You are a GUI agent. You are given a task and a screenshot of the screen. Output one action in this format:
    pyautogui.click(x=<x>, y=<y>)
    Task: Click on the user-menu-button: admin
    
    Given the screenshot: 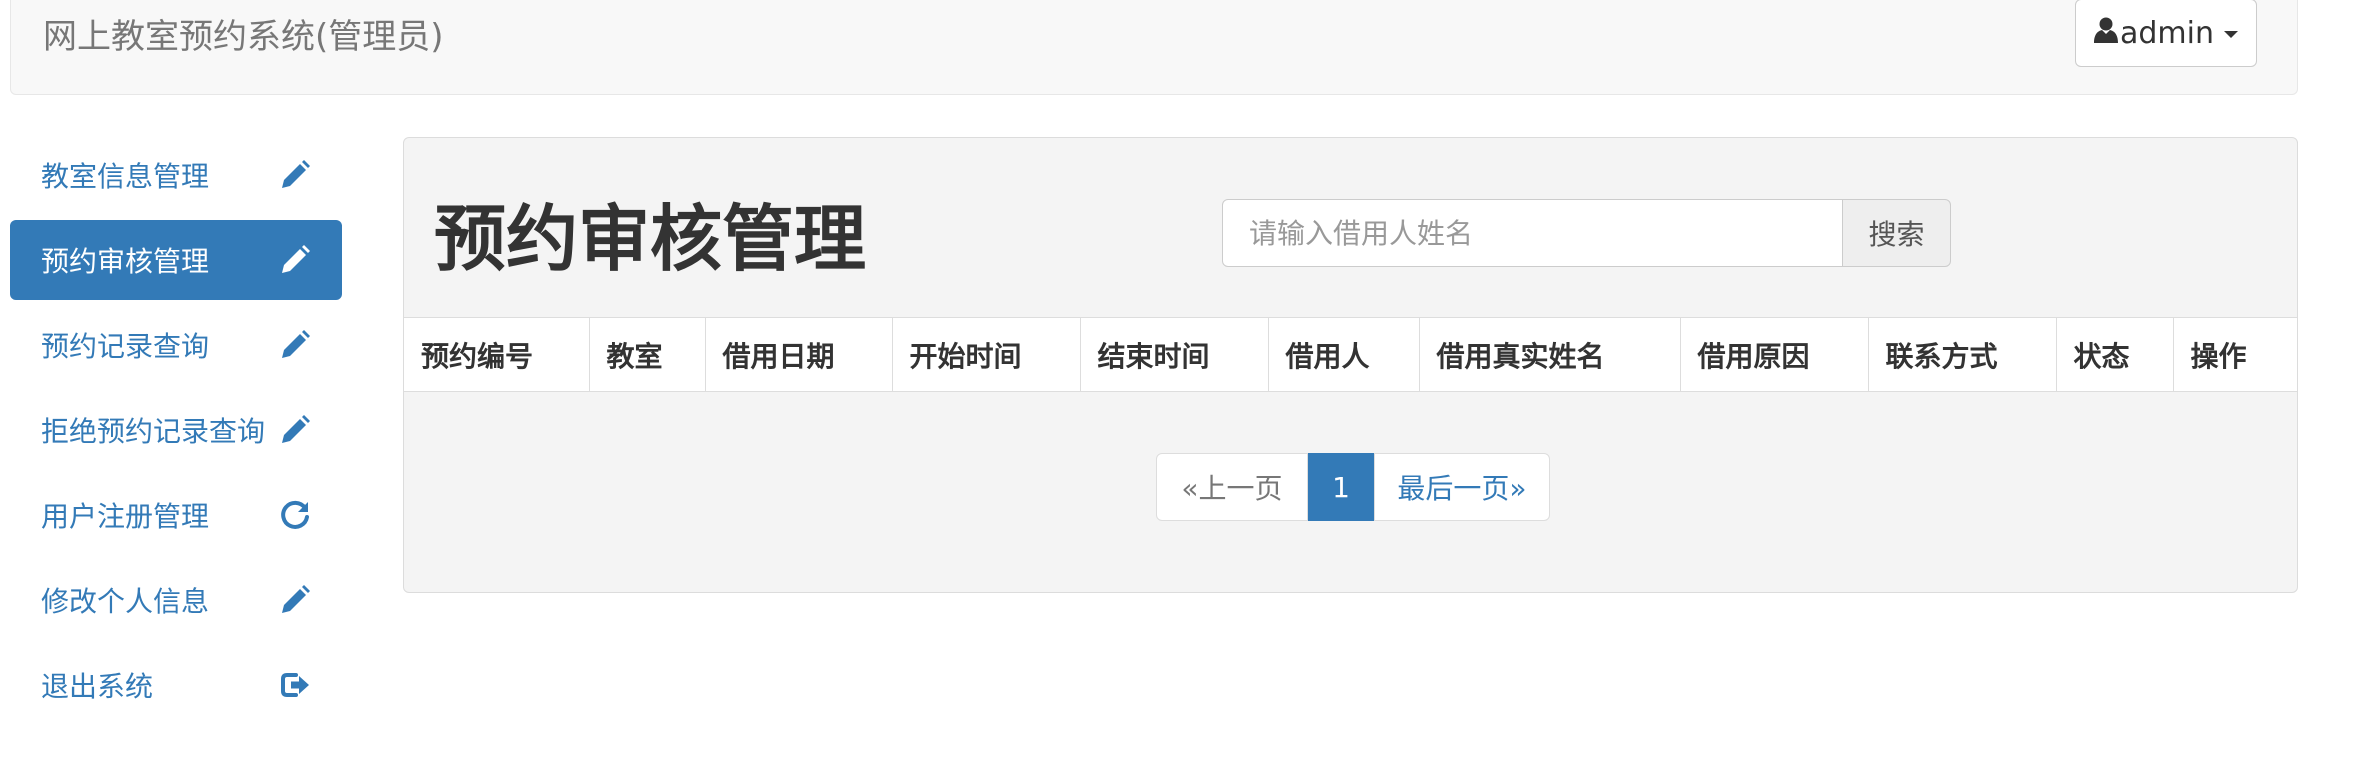 What is the action you would take?
    pyautogui.click(x=2166, y=33)
    